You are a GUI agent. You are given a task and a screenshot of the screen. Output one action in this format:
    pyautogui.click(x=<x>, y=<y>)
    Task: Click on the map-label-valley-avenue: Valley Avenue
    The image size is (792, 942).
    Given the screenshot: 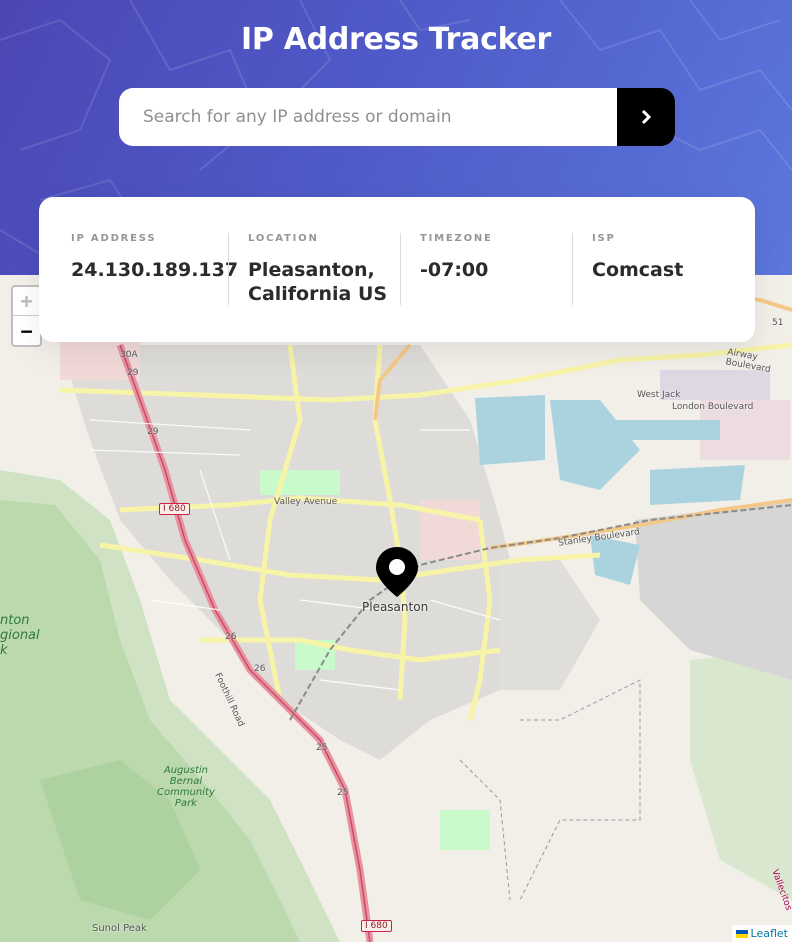 What is the action you would take?
    pyautogui.click(x=306, y=502)
    